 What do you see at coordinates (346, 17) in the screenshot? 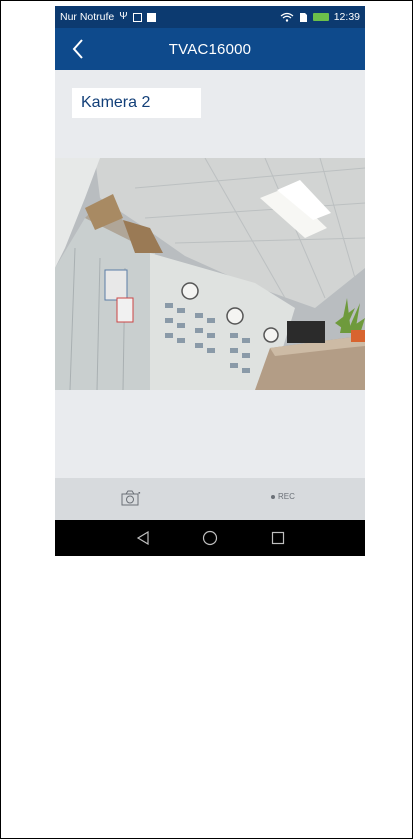
I see `status-time: 12:39` at bounding box center [346, 17].